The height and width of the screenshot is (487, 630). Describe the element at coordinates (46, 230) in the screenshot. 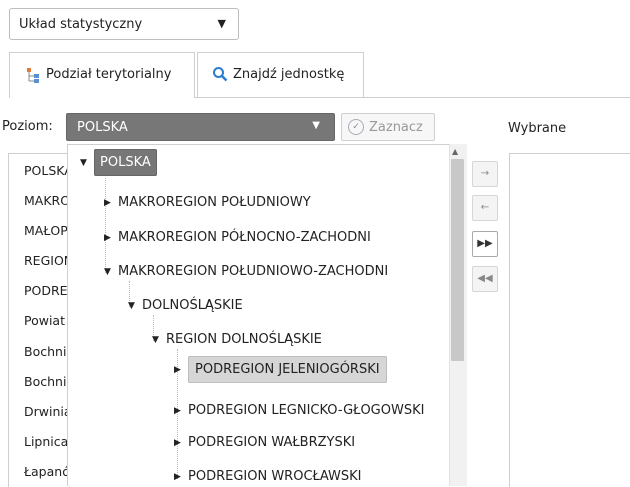

I see `list-item: MAŁOPOLSKIE` at that location.